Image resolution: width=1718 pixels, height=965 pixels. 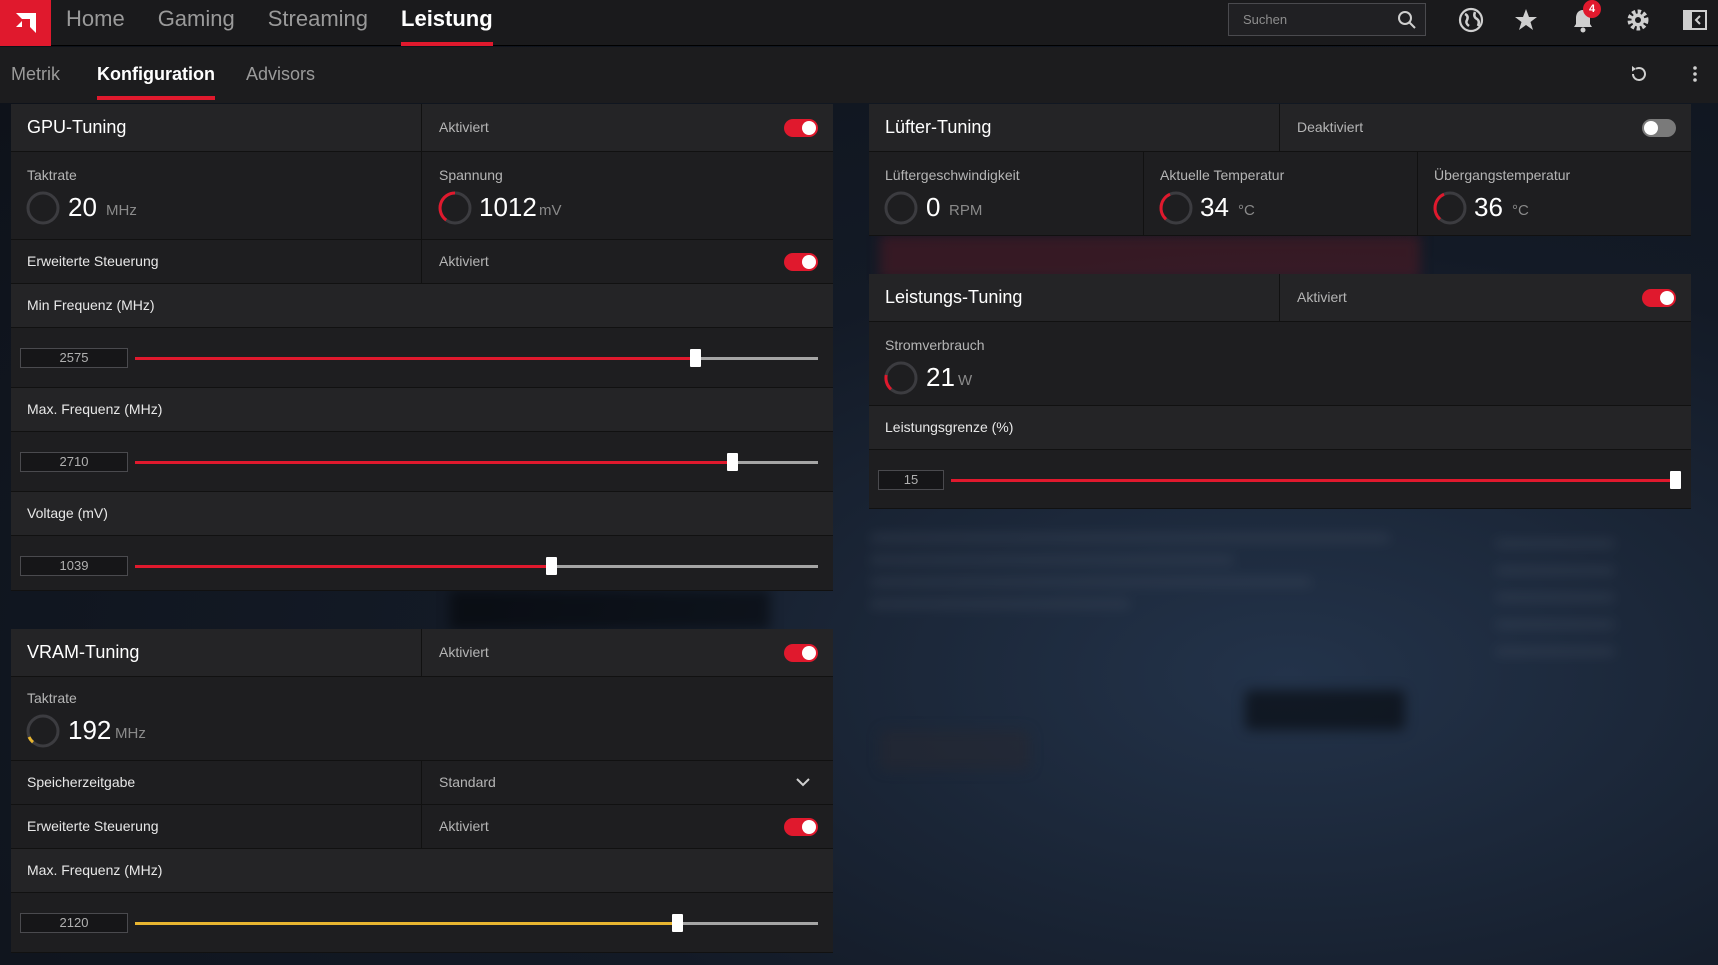 What do you see at coordinates (35, 74) in the screenshot?
I see `tab-metrik: Metrik` at bounding box center [35, 74].